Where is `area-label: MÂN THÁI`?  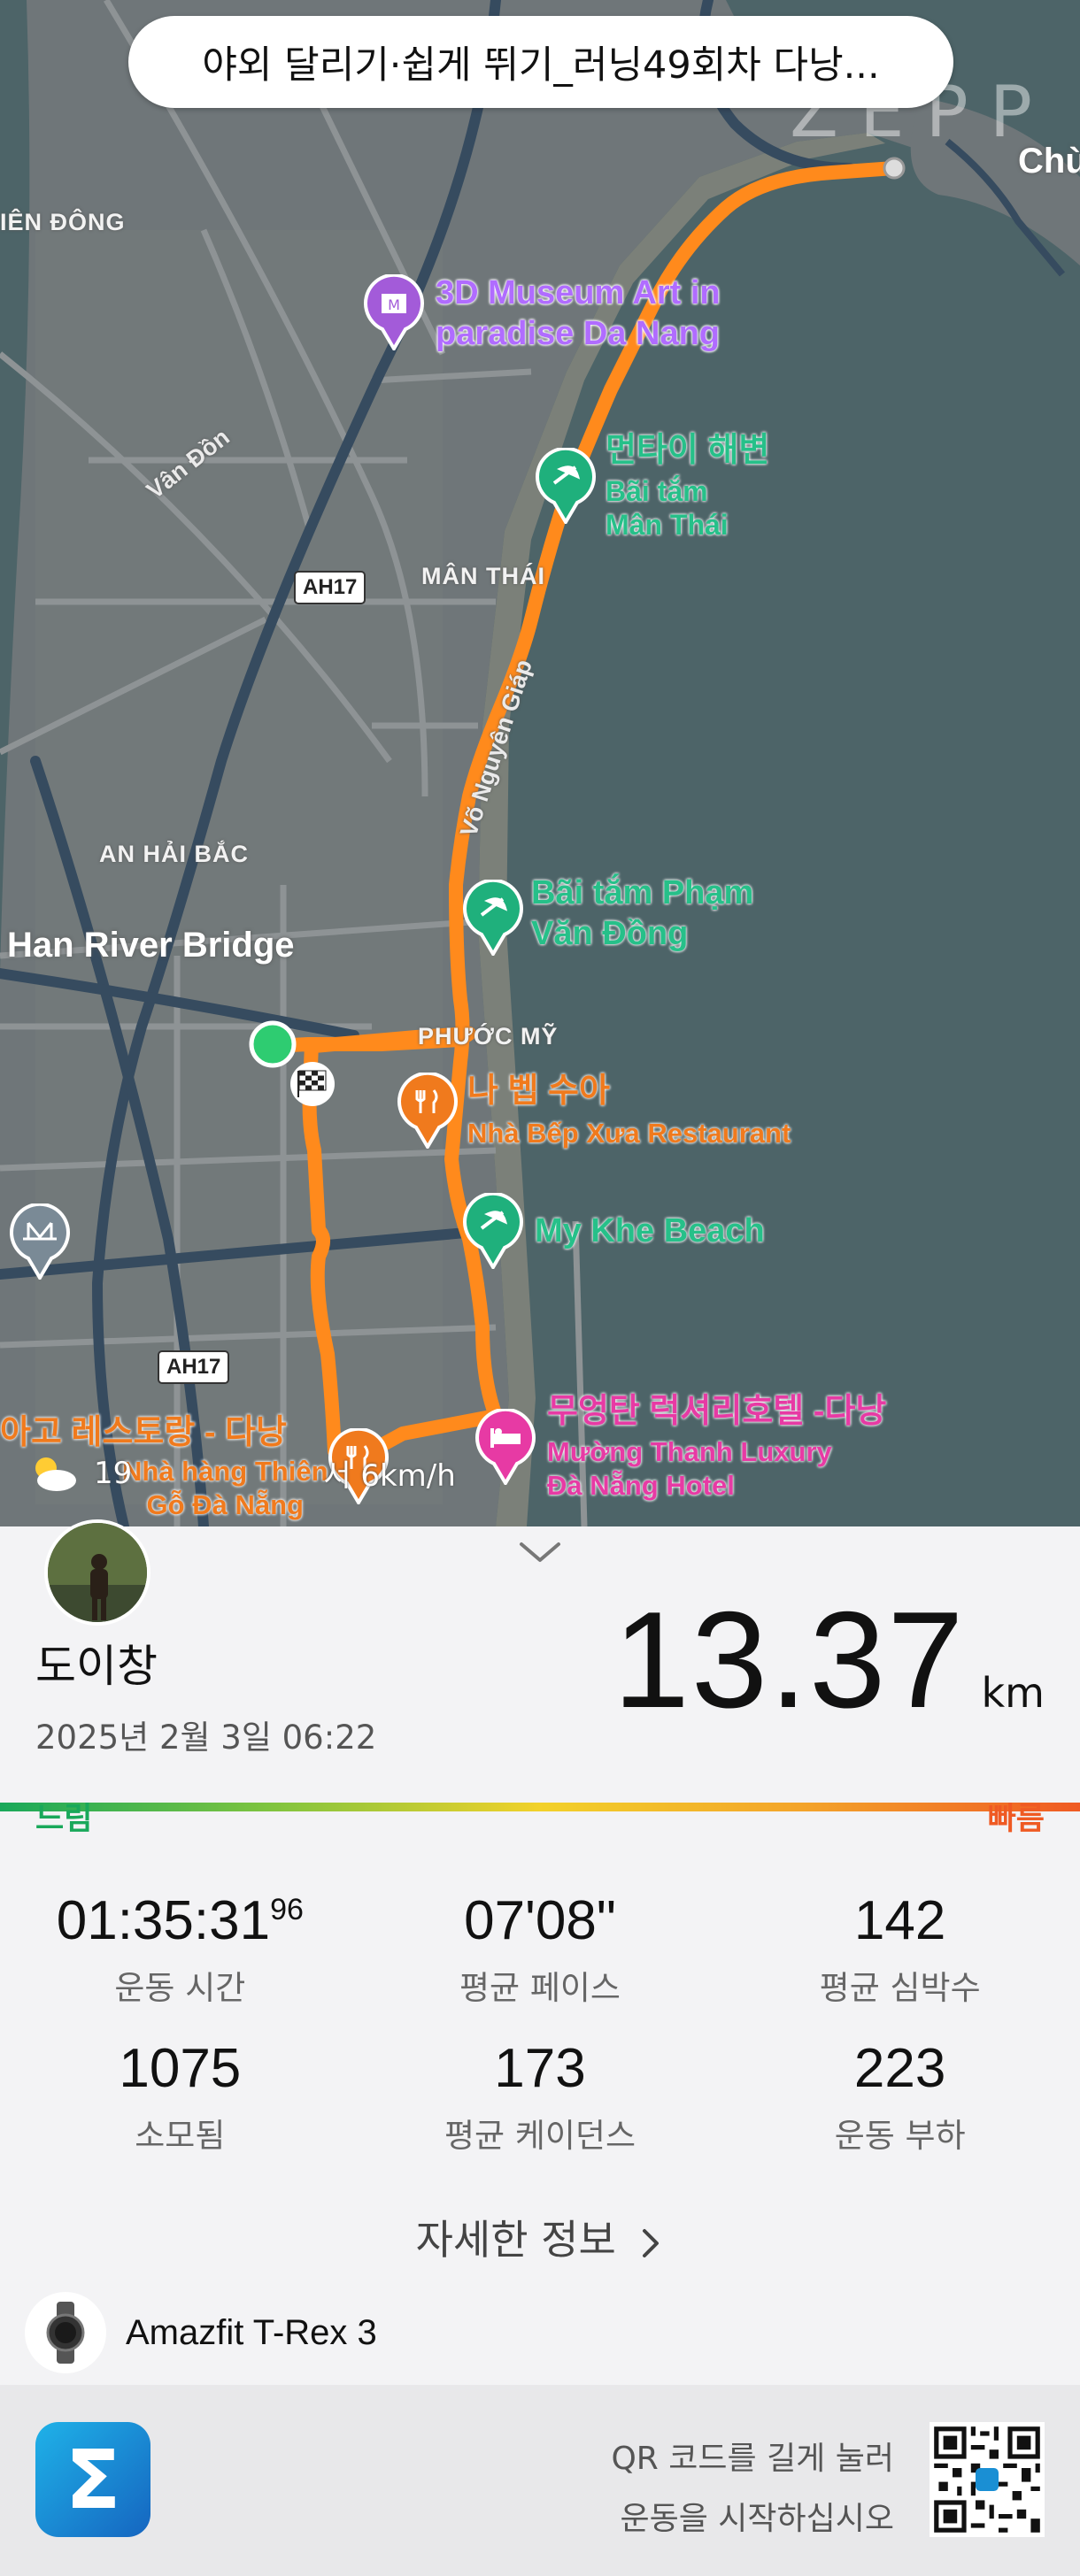 area-label: MÂN THÁI is located at coordinates (483, 576).